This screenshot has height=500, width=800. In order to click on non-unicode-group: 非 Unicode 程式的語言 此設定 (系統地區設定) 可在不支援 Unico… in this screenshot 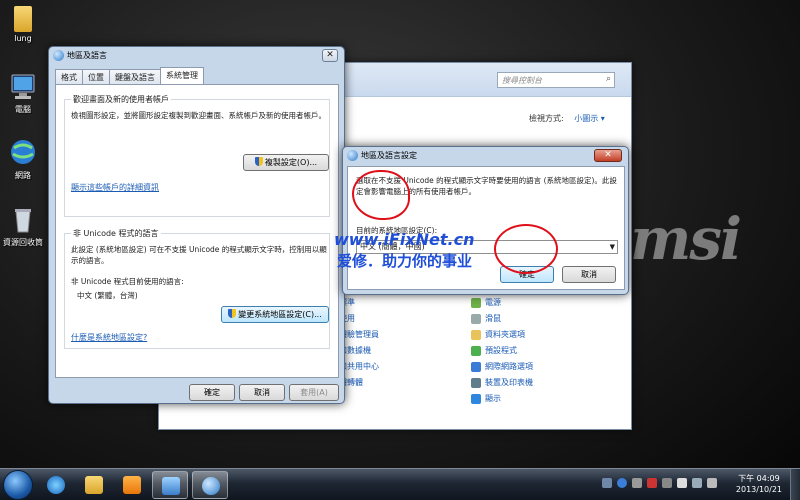, I will do `click(197, 288)`.